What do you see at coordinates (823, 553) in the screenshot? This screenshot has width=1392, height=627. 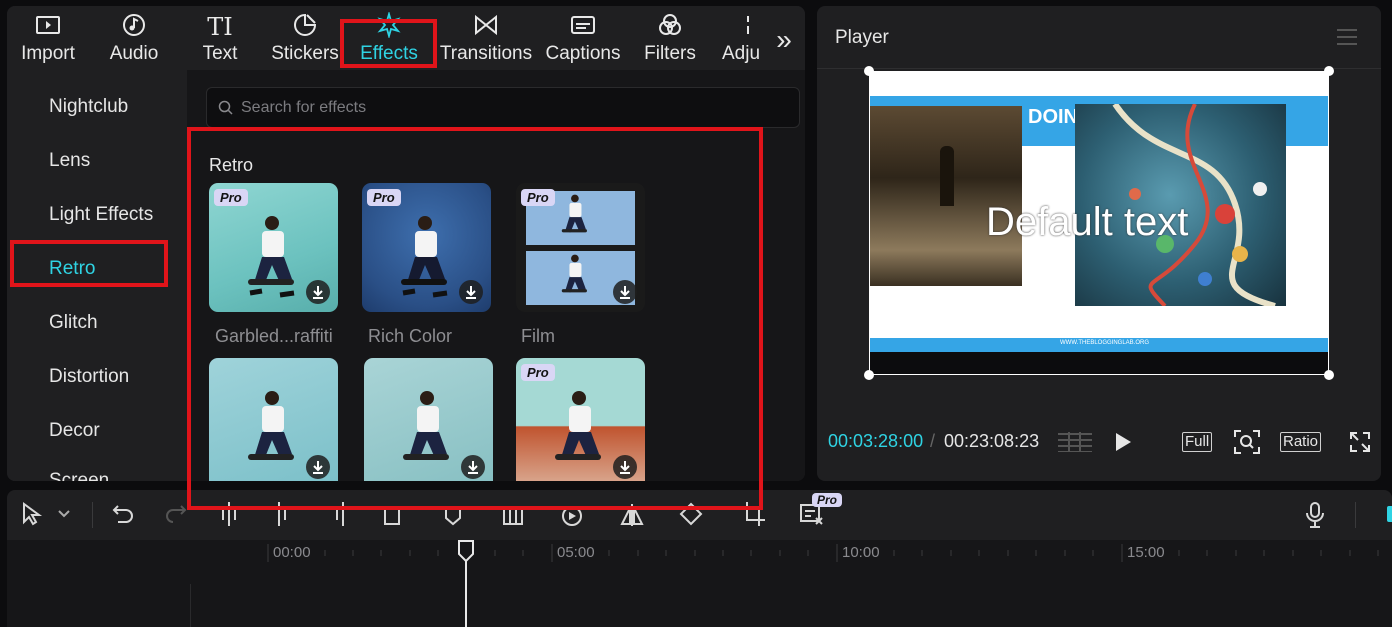 I see `ruler-ticks` at bounding box center [823, 553].